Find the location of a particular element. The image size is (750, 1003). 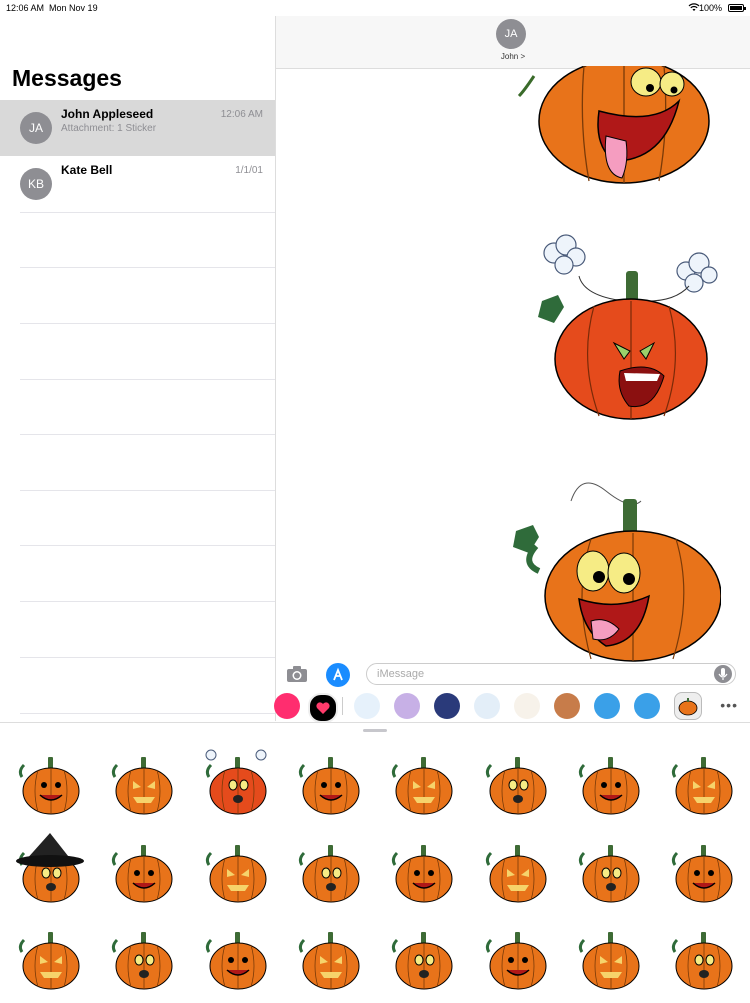

message-input: iMessage is located at coordinates (551, 674).